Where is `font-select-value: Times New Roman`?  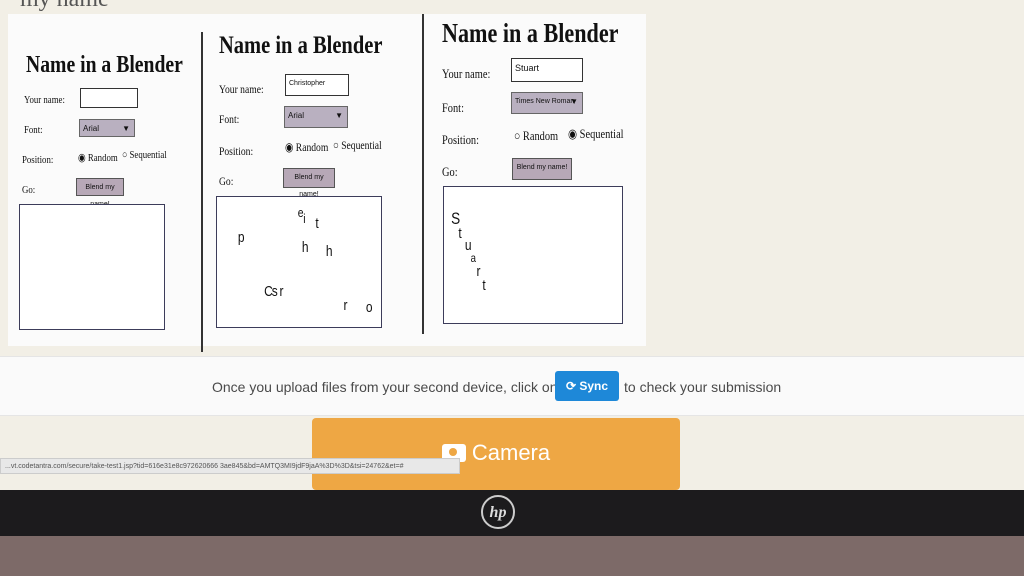
font-select-value: Times New Roman is located at coordinates (545, 101).